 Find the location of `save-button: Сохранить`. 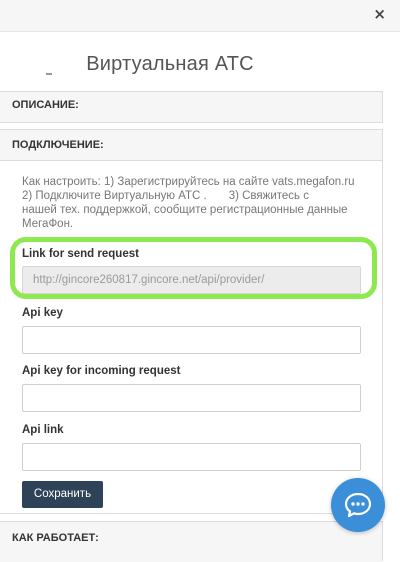

save-button: Сохранить is located at coordinates (62, 494).